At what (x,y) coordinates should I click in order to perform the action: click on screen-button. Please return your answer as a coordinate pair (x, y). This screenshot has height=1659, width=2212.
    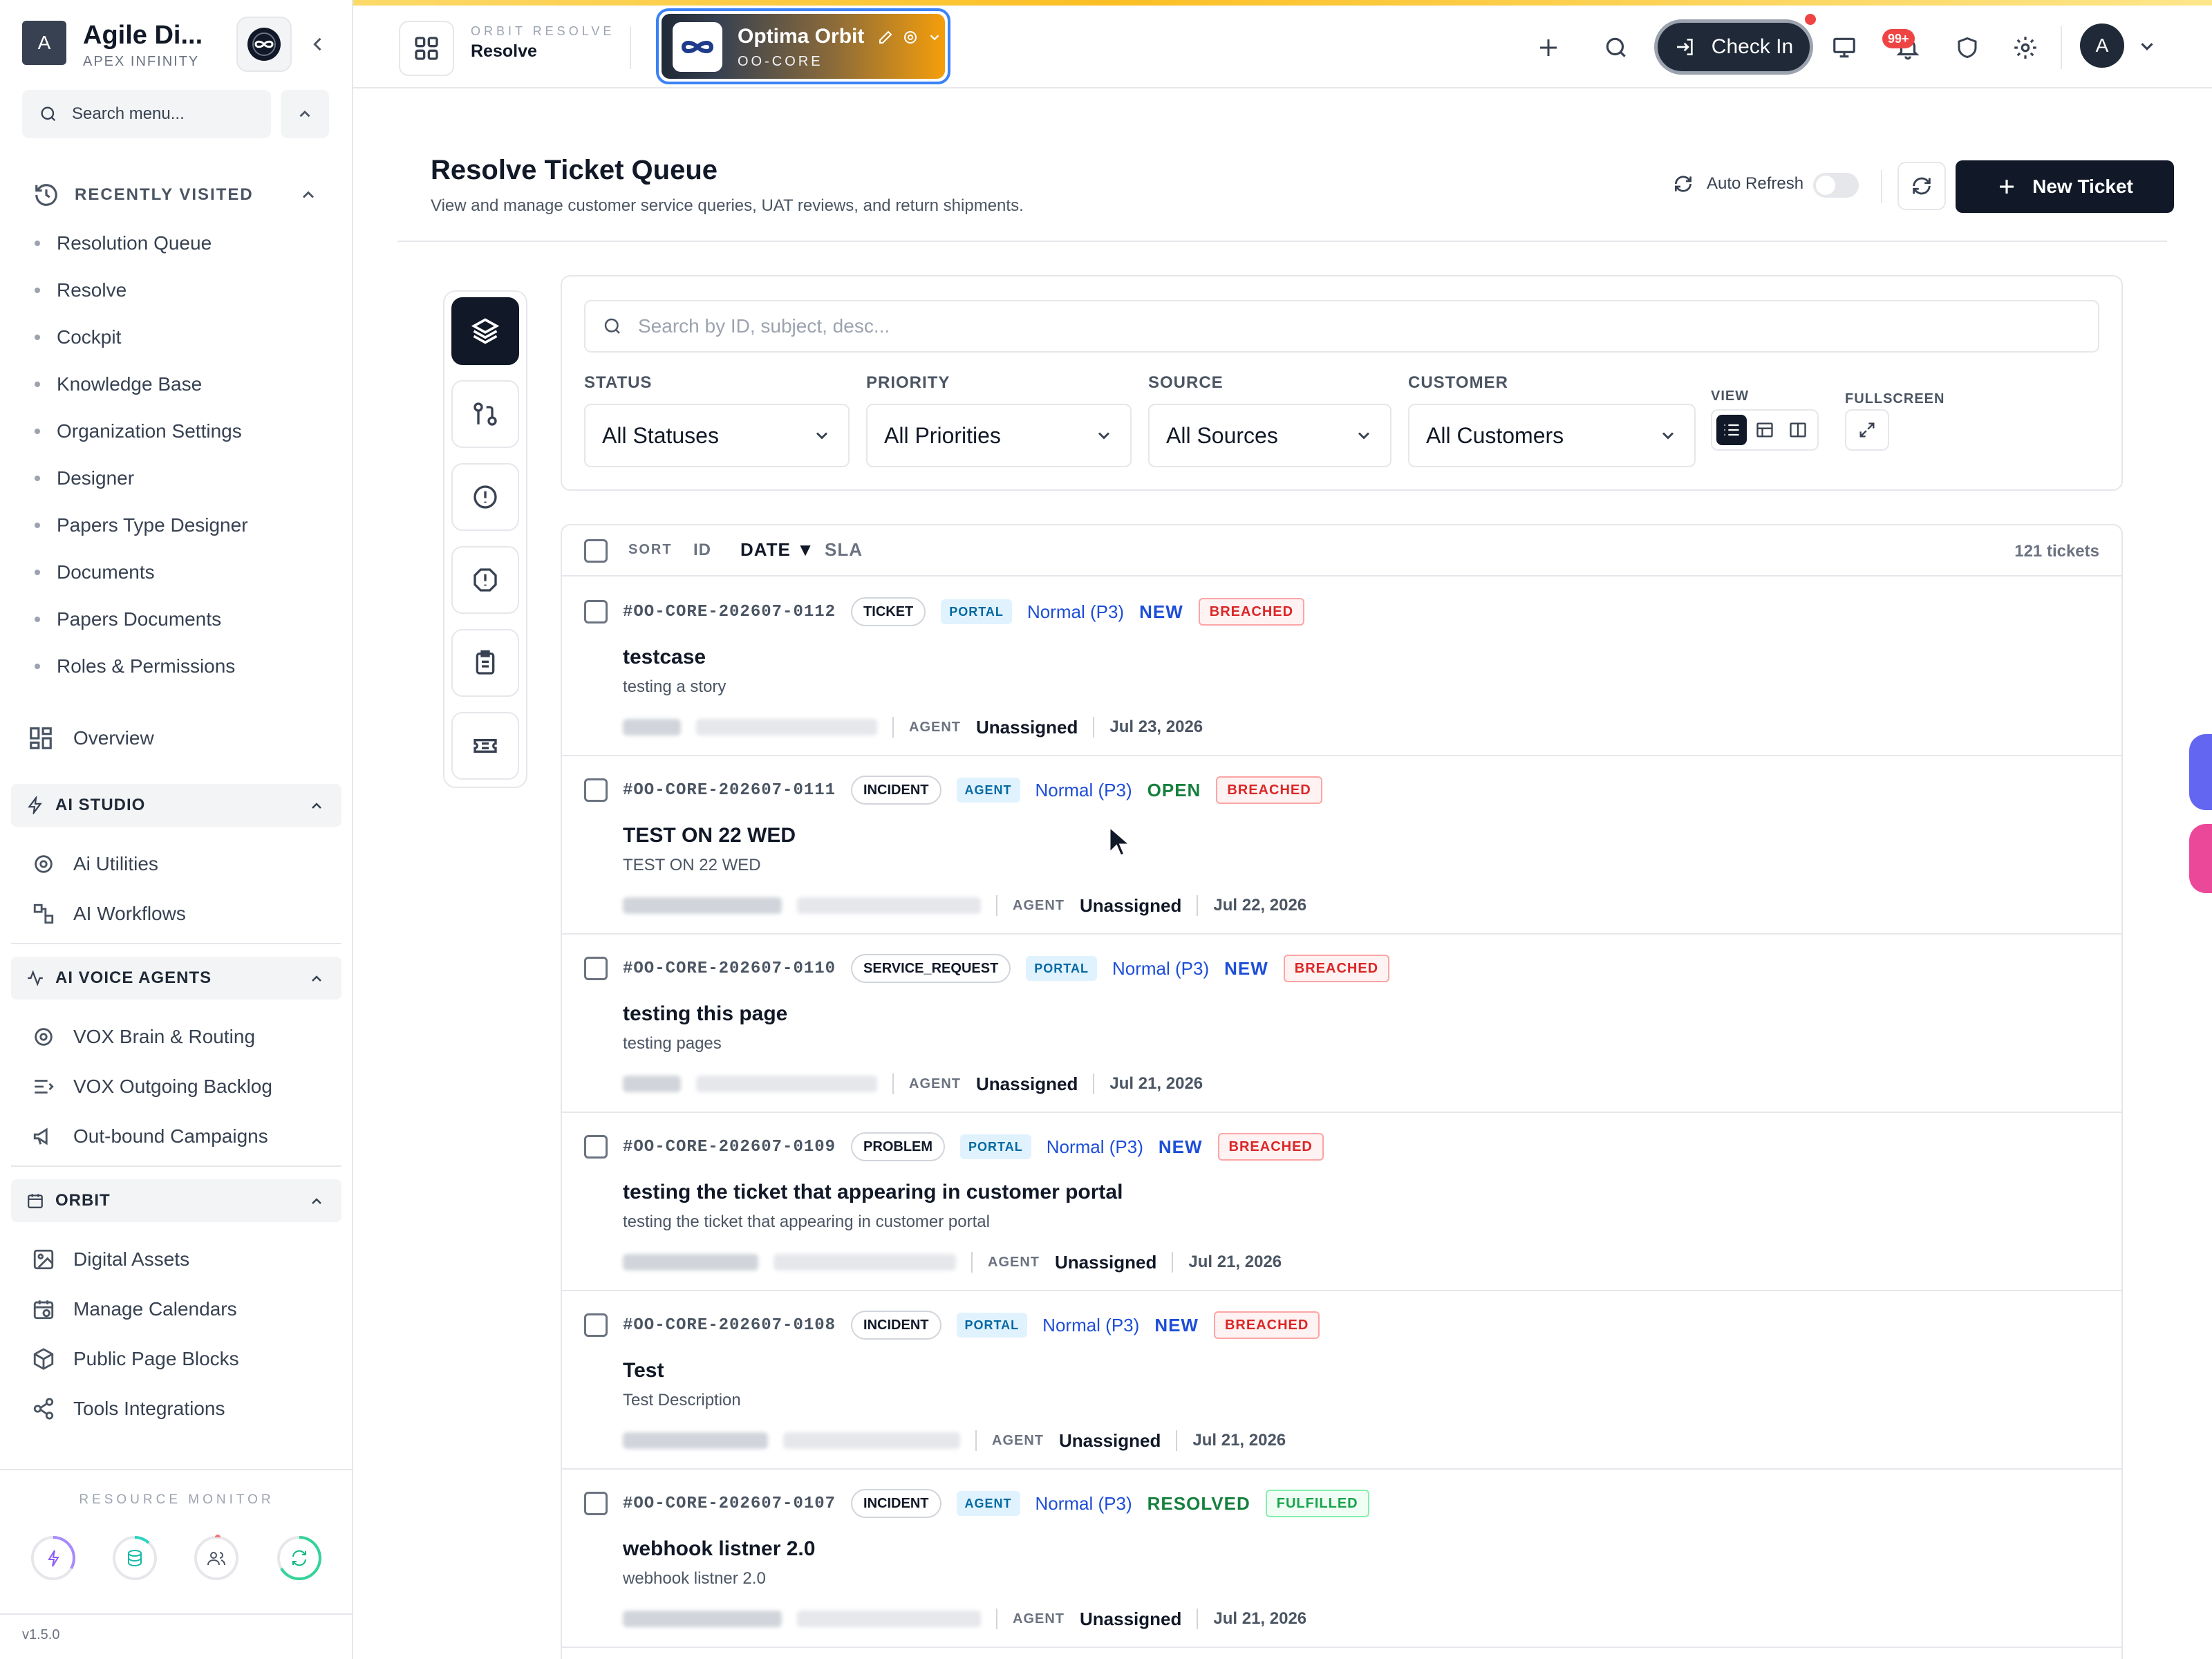
    Looking at the image, I should click on (1844, 48).